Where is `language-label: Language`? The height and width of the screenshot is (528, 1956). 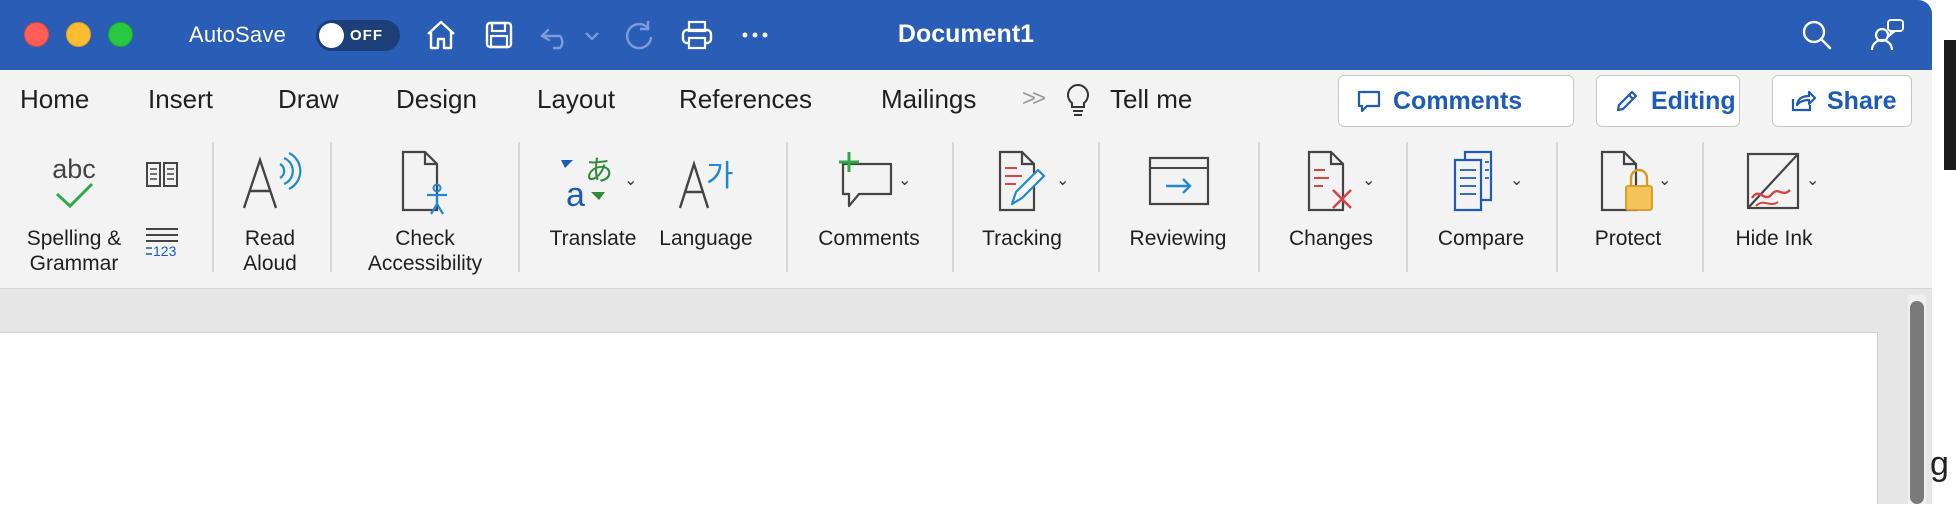 language-label: Language is located at coordinates (706, 238).